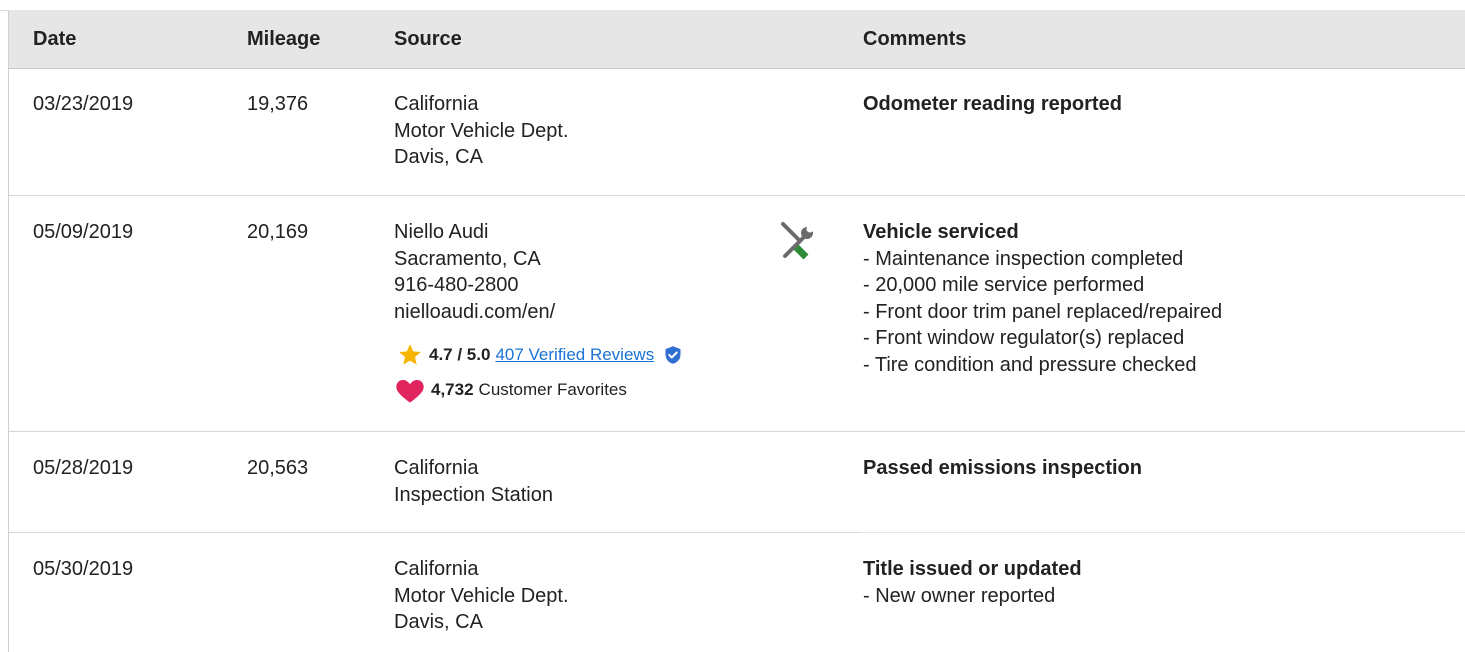  I want to click on record-mileage: 20,169, so click(278, 232).